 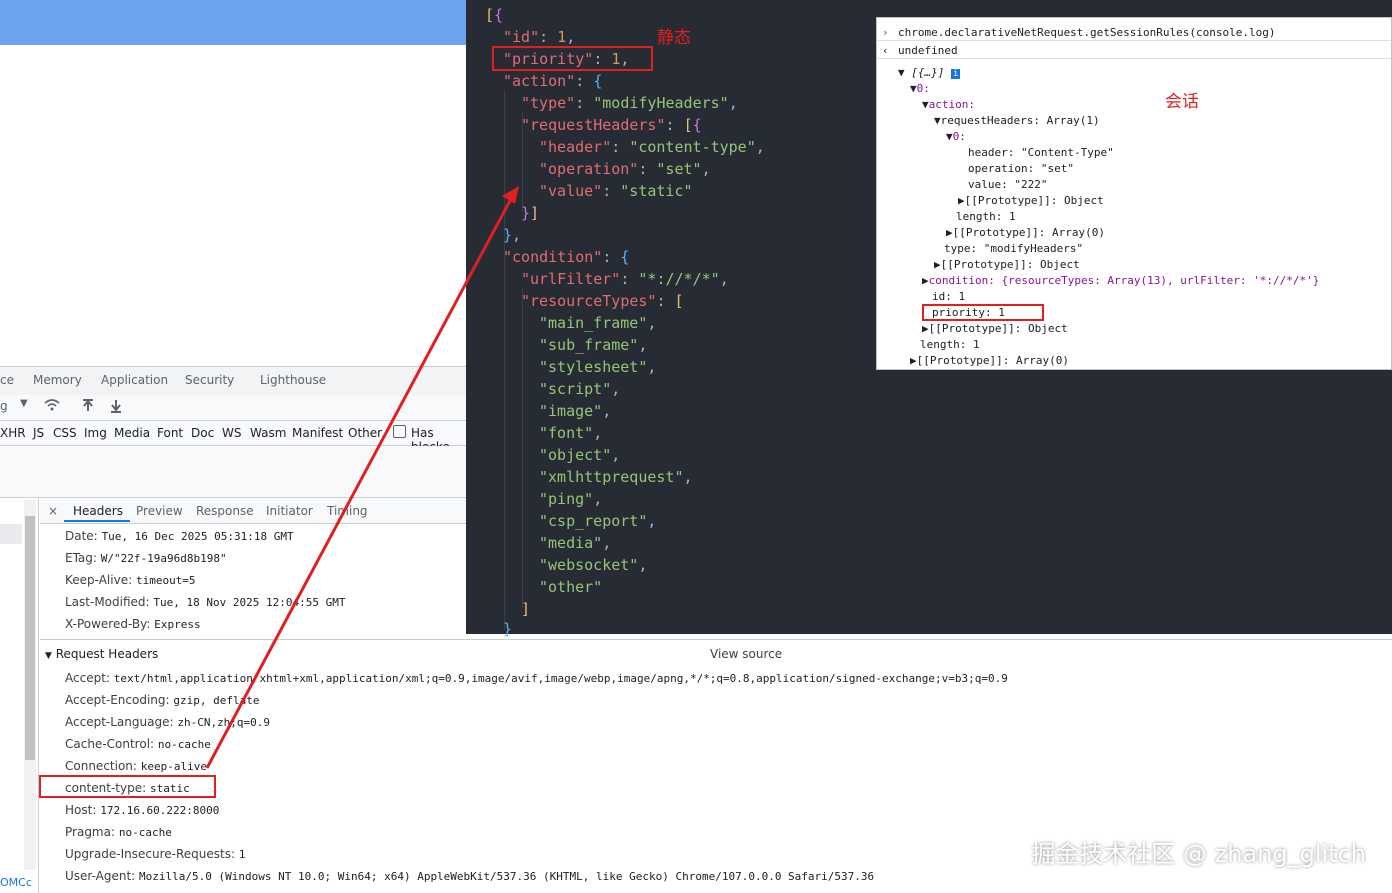 What do you see at coordinates (1198, 854) in the screenshot?
I see `watermark: 掘金技术社区 @ zhang_glitch` at bounding box center [1198, 854].